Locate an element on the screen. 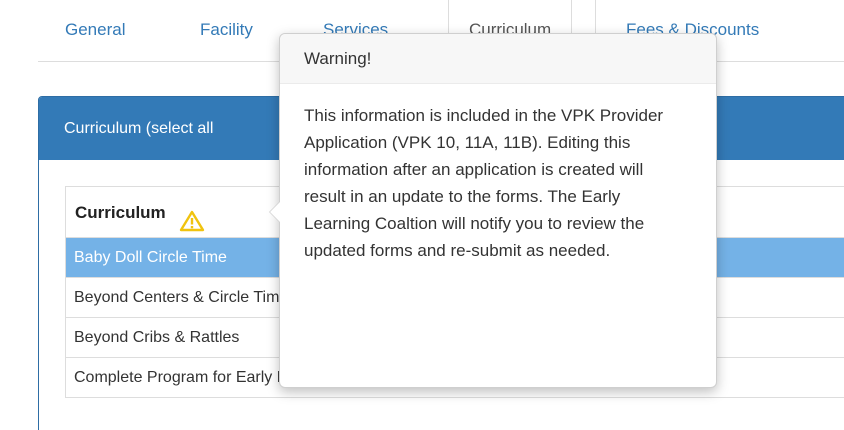 This screenshot has width=844, height=430. popover-arrow is located at coordinates (274, 212).